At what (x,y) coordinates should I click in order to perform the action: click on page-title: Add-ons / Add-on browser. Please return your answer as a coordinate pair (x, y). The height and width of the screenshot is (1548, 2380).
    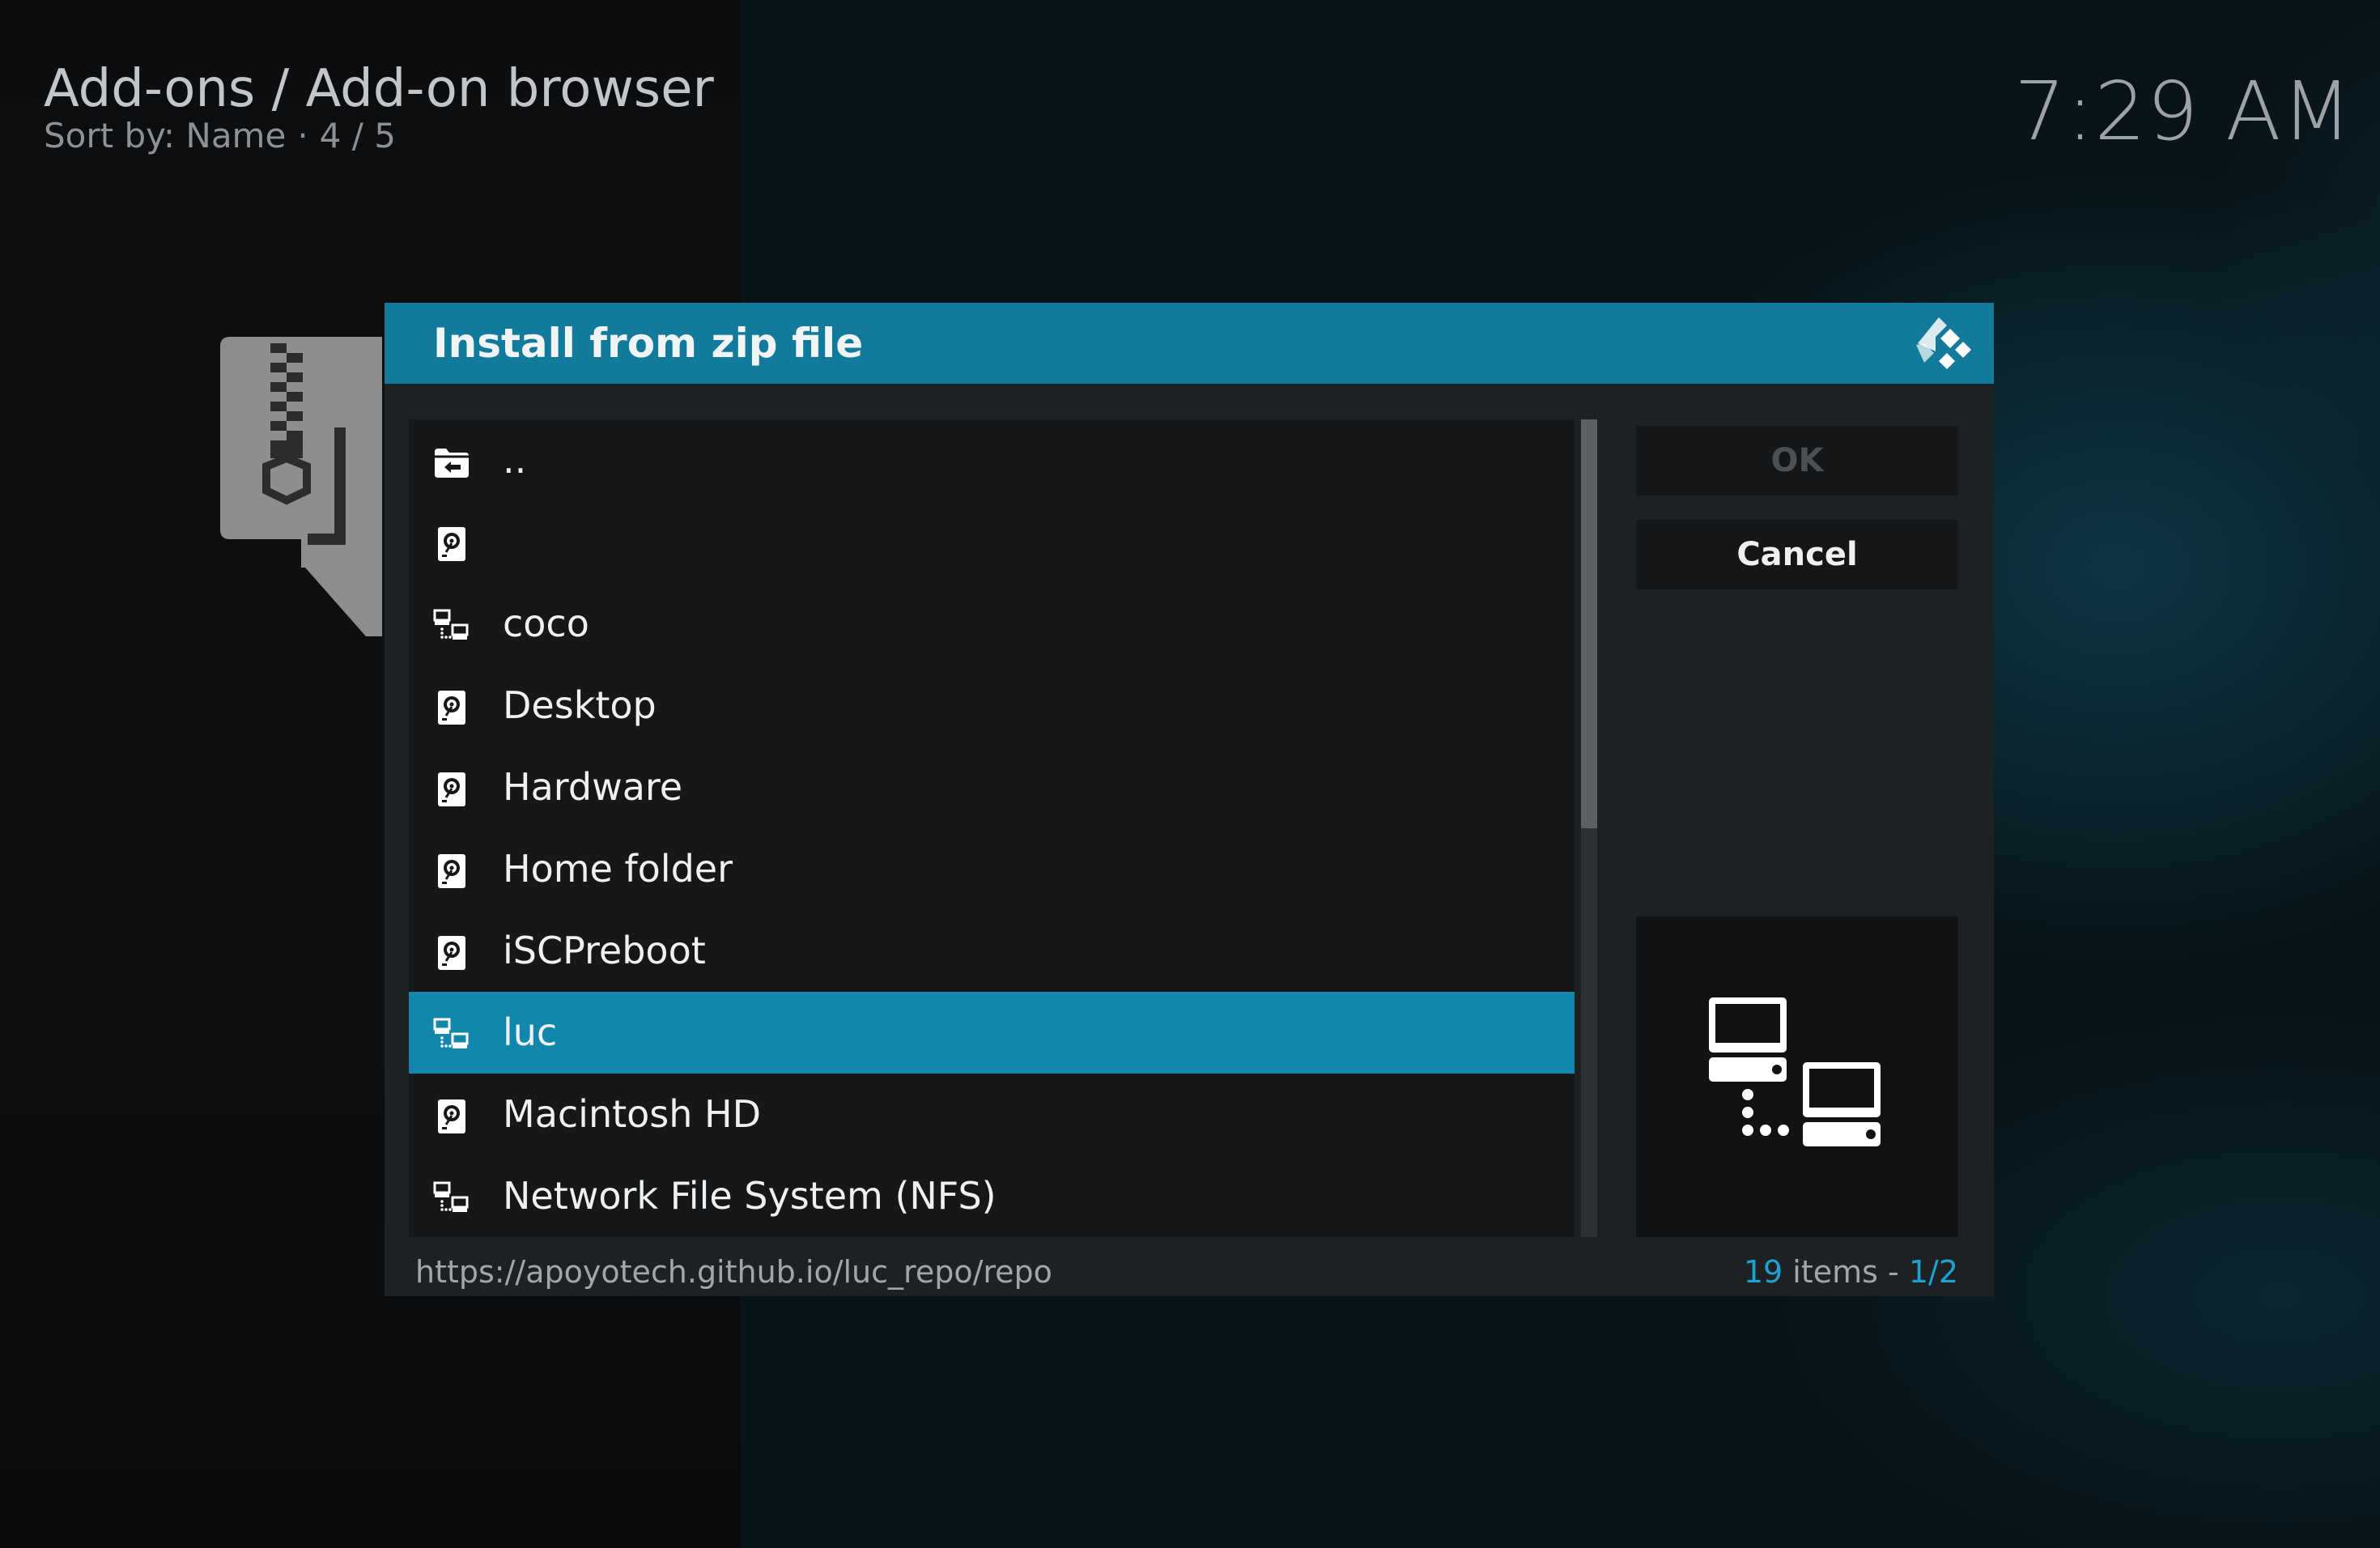
    Looking at the image, I should click on (379, 89).